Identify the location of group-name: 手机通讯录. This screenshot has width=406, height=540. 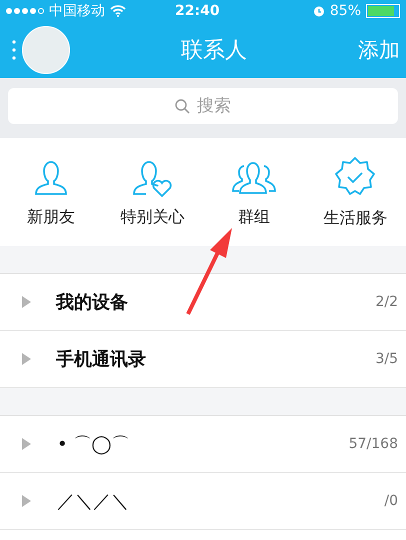
(101, 359).